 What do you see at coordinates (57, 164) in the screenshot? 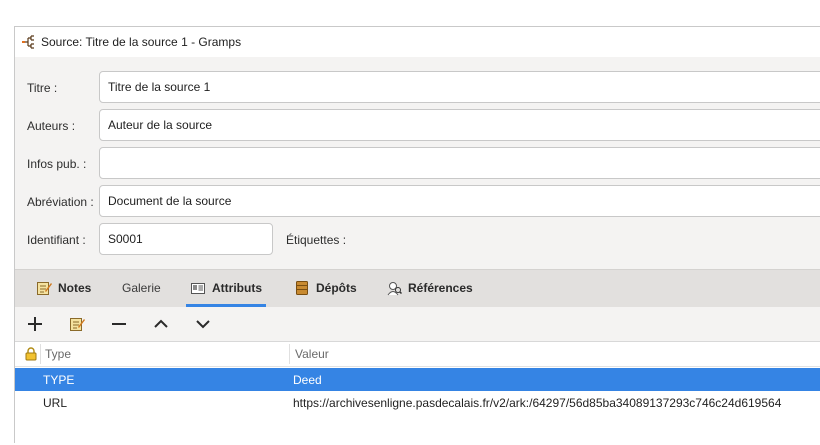
I see `pubinfo-label: Infos pub. :` at bounding box center [57, 164].